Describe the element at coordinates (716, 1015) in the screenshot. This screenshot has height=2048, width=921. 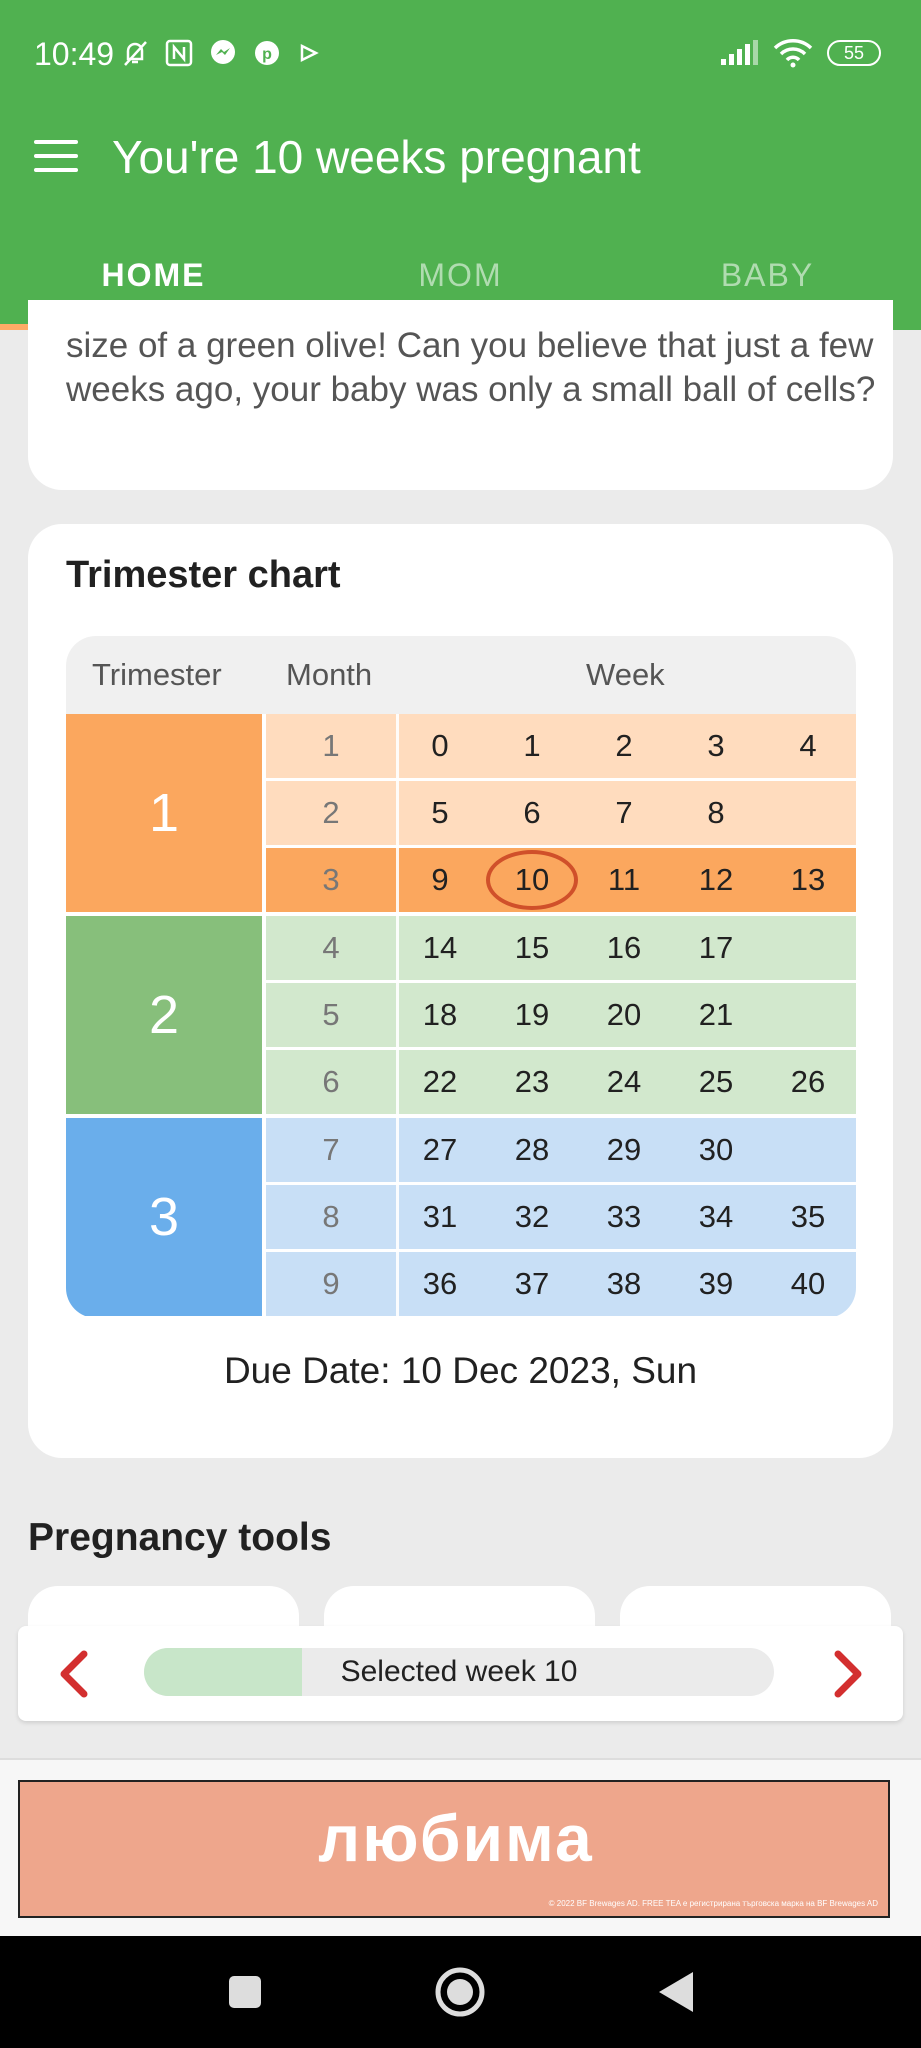
I see `week-cell: 21` at that location.